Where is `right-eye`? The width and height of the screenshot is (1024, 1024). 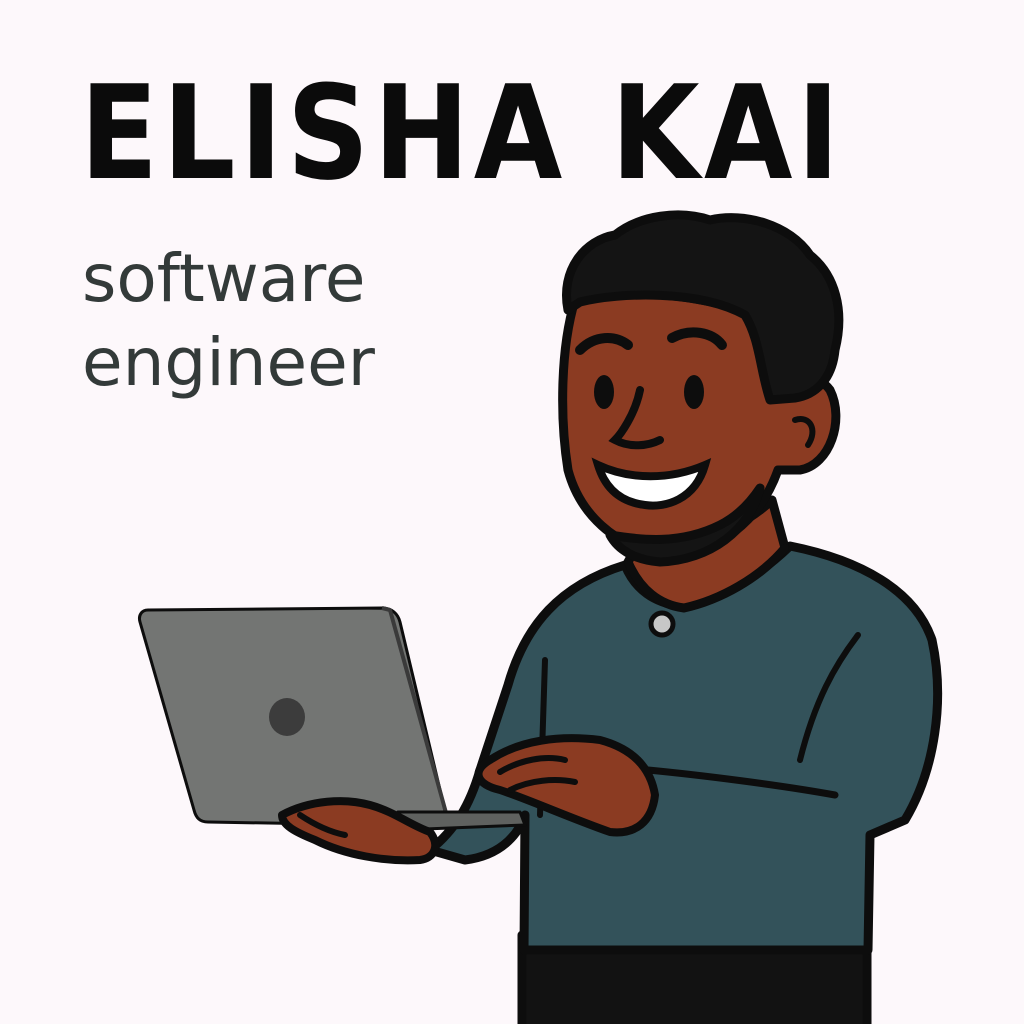
right-eye is located at coordinates (694, 392).